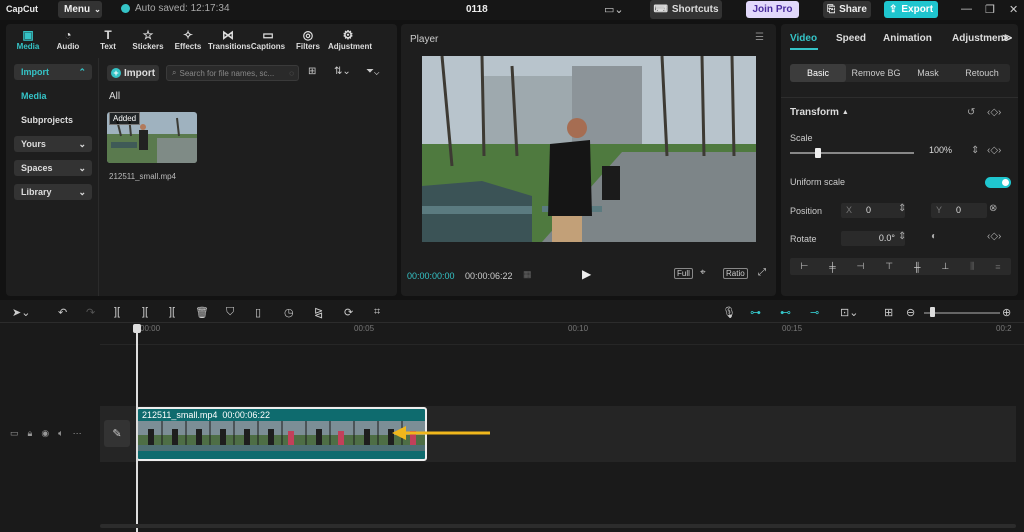  Describe the element at coordinates (117, 312) in the screenshot. I see `split-icon: ][` at that location.